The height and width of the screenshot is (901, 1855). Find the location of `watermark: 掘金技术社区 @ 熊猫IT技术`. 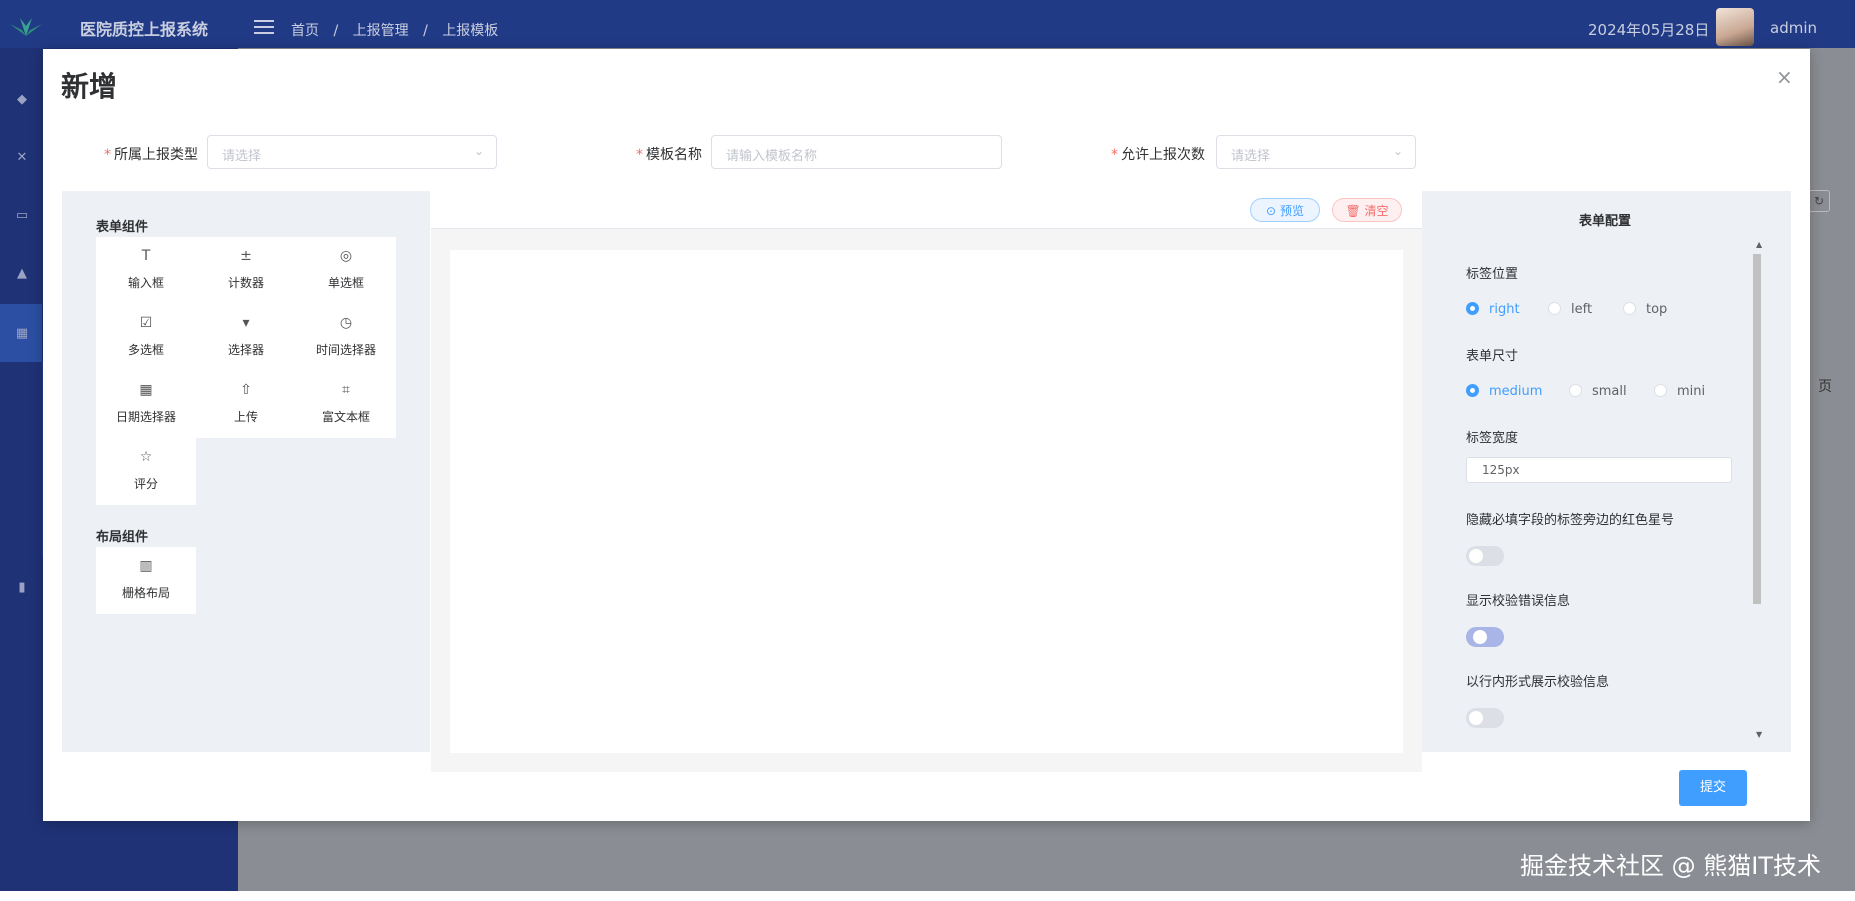

watermark: 掘金技术社区 @ 熊猫IT技术 is located at coordinates (1670, 866).